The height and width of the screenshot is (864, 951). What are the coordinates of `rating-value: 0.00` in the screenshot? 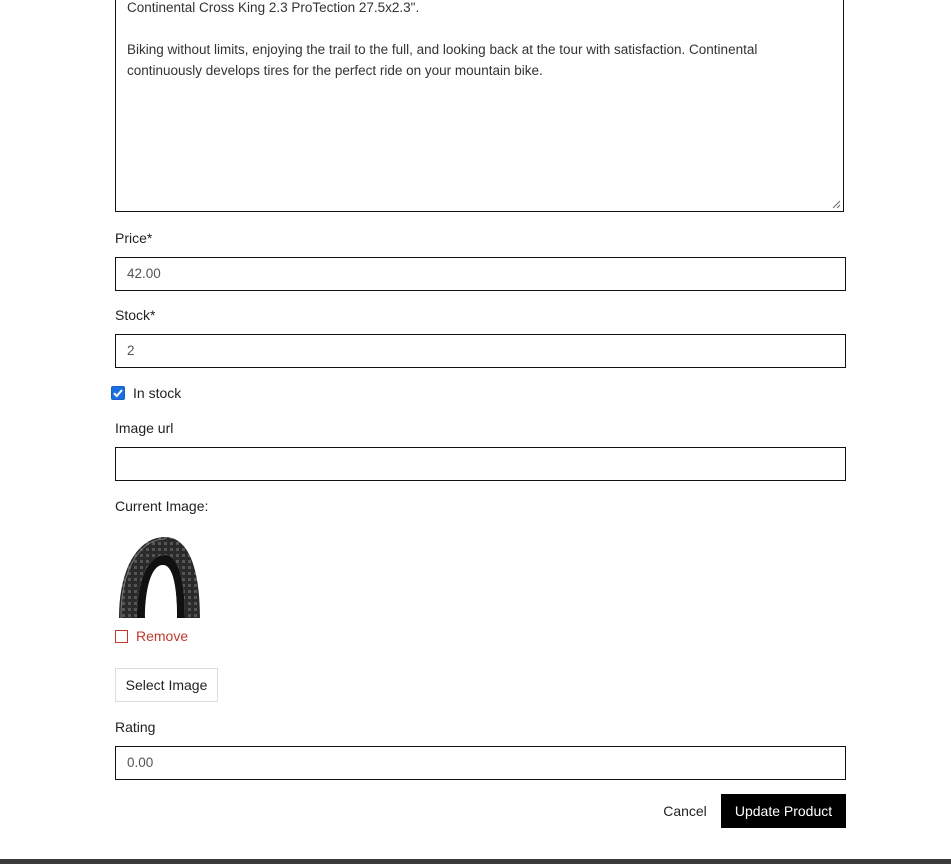 It's located at (140, 762).